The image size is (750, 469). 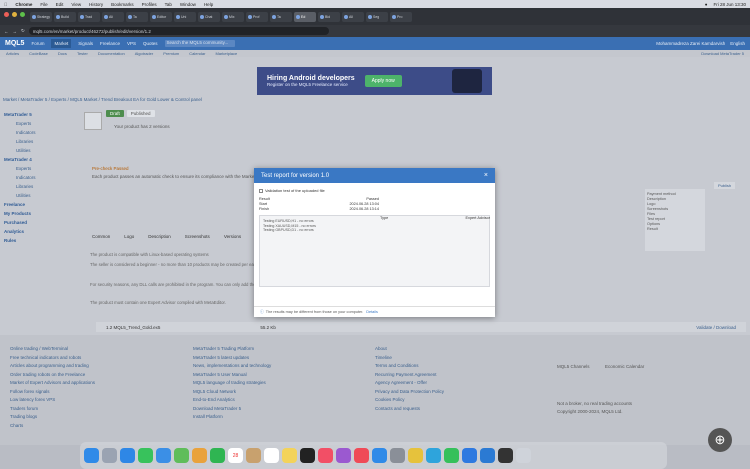 I want to click on product-tab: Common, so click(x=101, y=236).